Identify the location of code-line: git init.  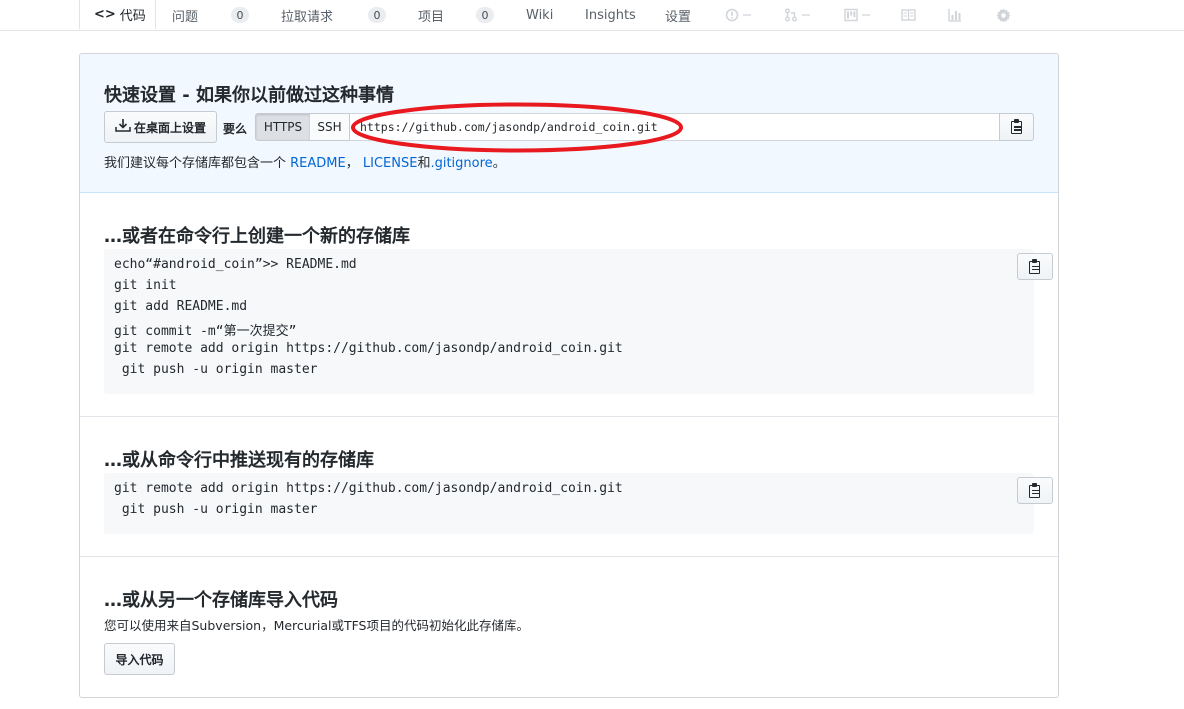
(145, 285).